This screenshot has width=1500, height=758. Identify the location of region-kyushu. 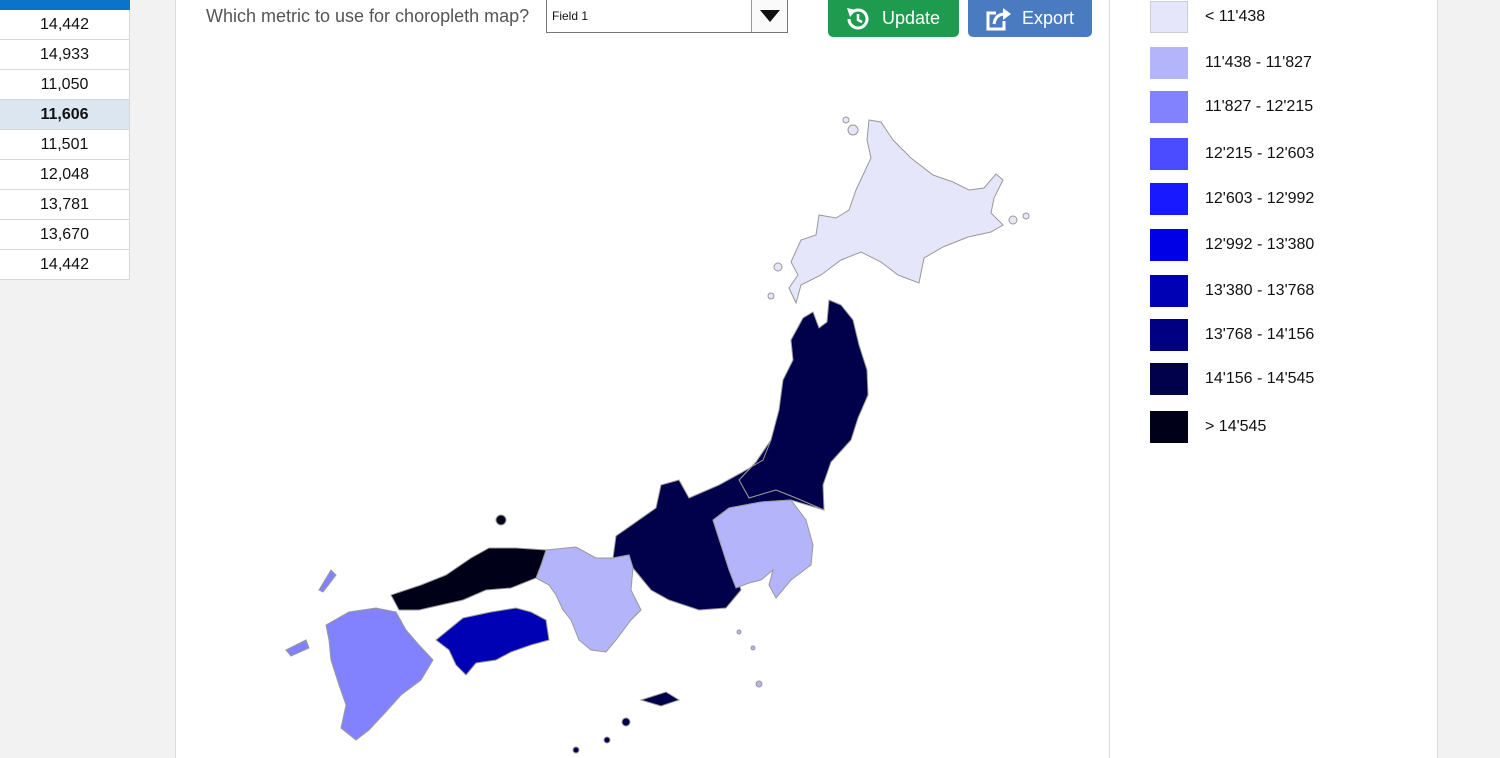
(379, 674).